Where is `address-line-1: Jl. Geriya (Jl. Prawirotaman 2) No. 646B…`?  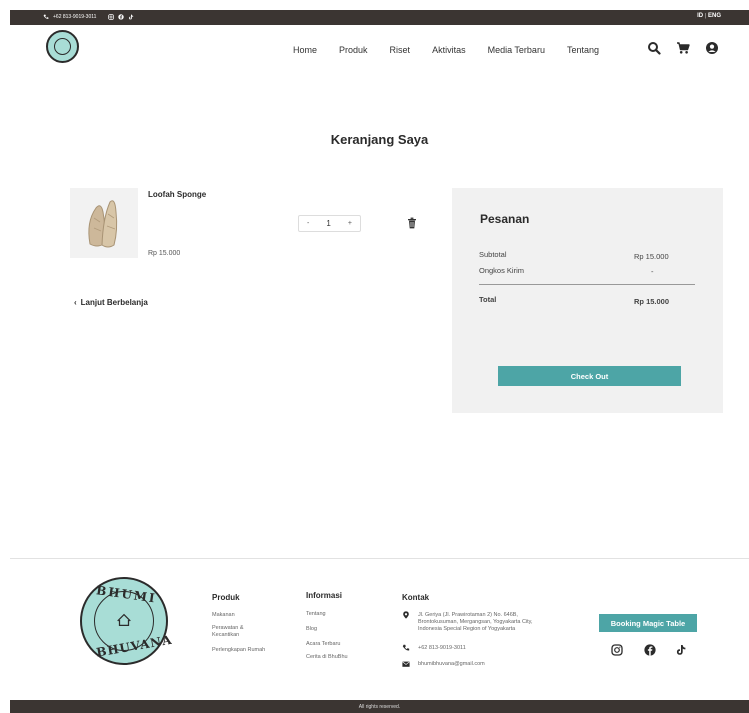
address-line-1: Jl. Geriya (Jl. Prawirotaman 2) No. 646B… is located at coordinates (468, 615).